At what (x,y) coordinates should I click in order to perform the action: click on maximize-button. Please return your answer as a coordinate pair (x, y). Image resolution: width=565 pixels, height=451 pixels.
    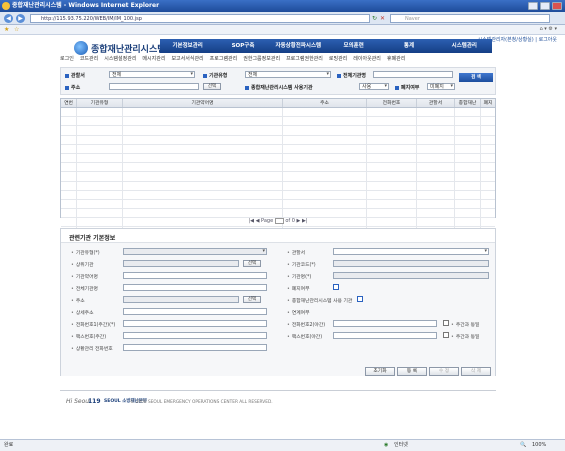
    Looking at the image, I should click on (545, 6).